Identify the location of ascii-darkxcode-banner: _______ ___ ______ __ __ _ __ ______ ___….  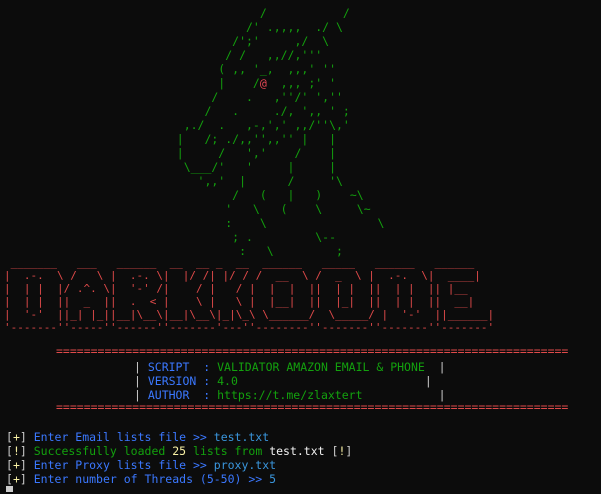
(249, 295).